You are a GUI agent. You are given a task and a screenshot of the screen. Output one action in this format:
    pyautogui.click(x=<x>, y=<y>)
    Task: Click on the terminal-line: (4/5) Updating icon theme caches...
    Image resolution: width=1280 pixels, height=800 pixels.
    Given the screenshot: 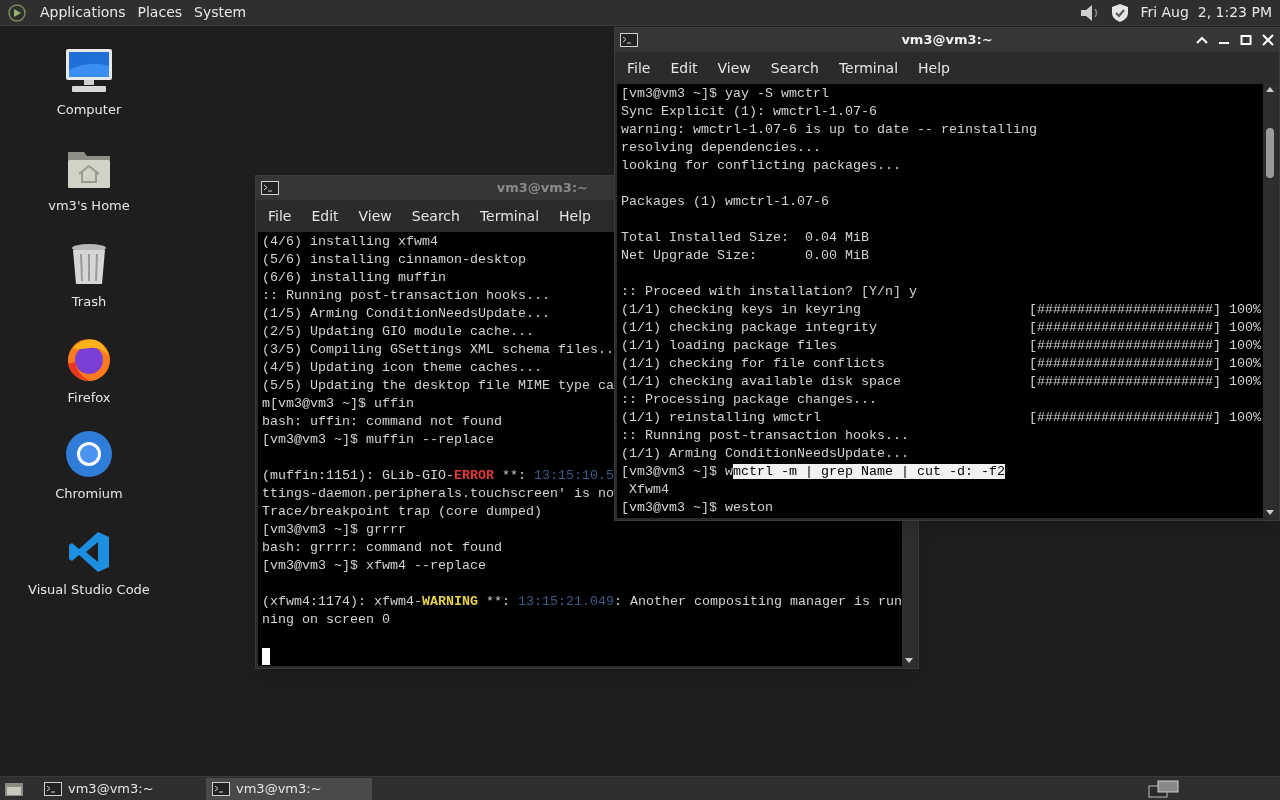 What is the action you would take?
    pyautogui.click(x=402, y=368)
    